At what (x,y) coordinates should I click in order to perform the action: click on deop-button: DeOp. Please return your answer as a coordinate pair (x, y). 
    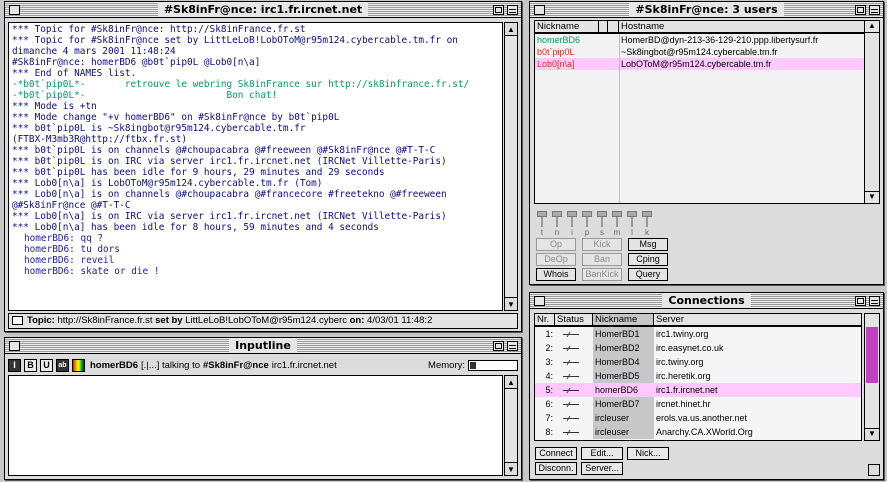
    Looking at the image, I should click on (556, 259).